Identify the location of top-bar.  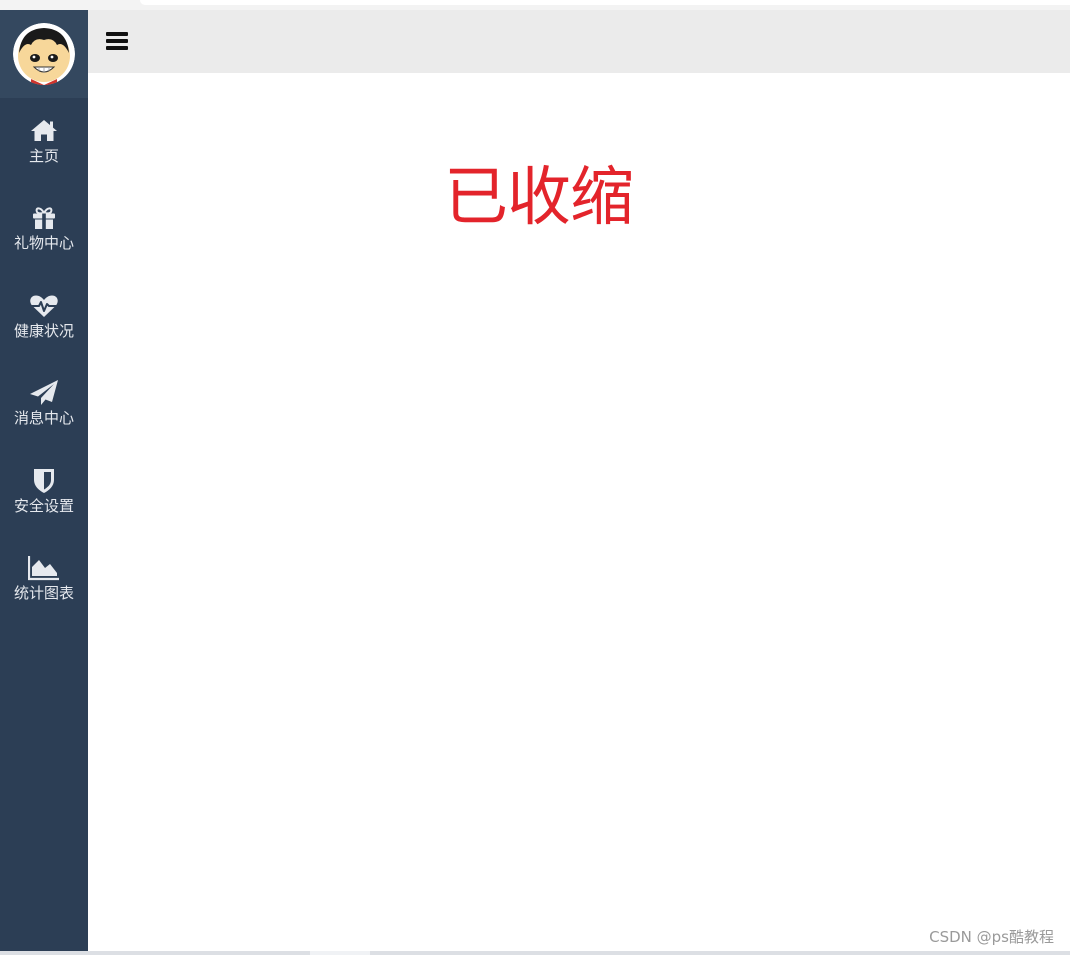
(579, 41).